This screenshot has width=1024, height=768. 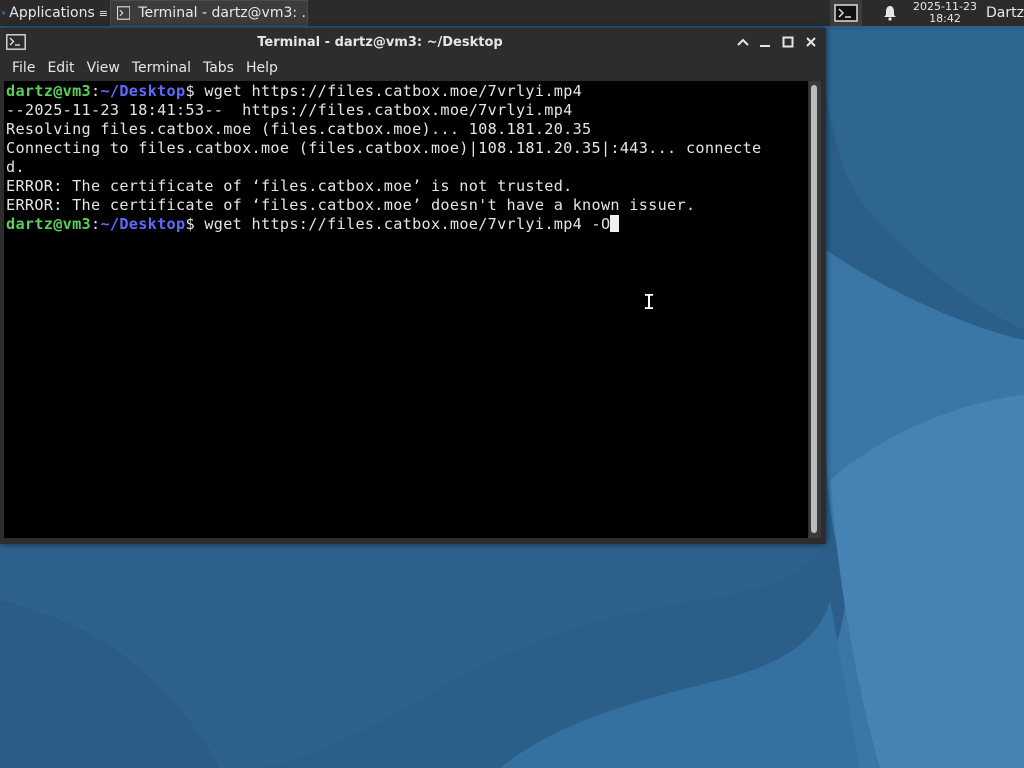 I want to click on mouse-ibeam-icon: I, so click(x=649, y=302).